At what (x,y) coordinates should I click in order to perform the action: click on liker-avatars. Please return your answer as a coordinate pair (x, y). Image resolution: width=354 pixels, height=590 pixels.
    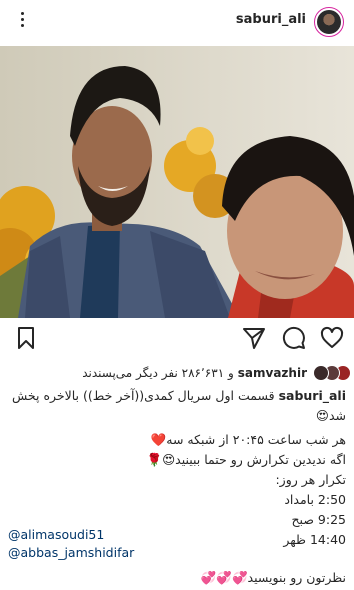
    Looking at the image, I should click on (332, 373).